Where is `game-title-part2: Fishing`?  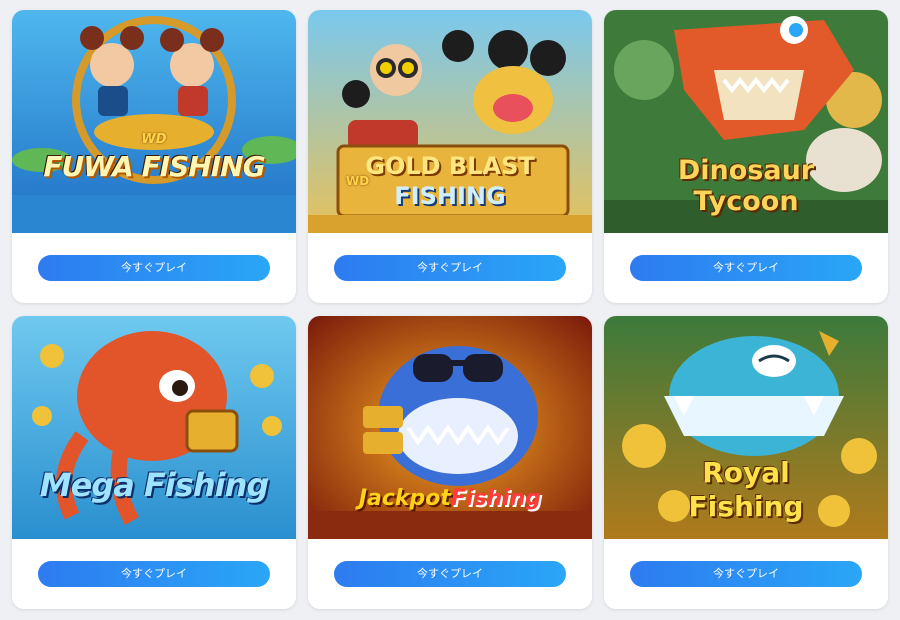 game-title-part2: Fishing is located at coordinates (496, 498).